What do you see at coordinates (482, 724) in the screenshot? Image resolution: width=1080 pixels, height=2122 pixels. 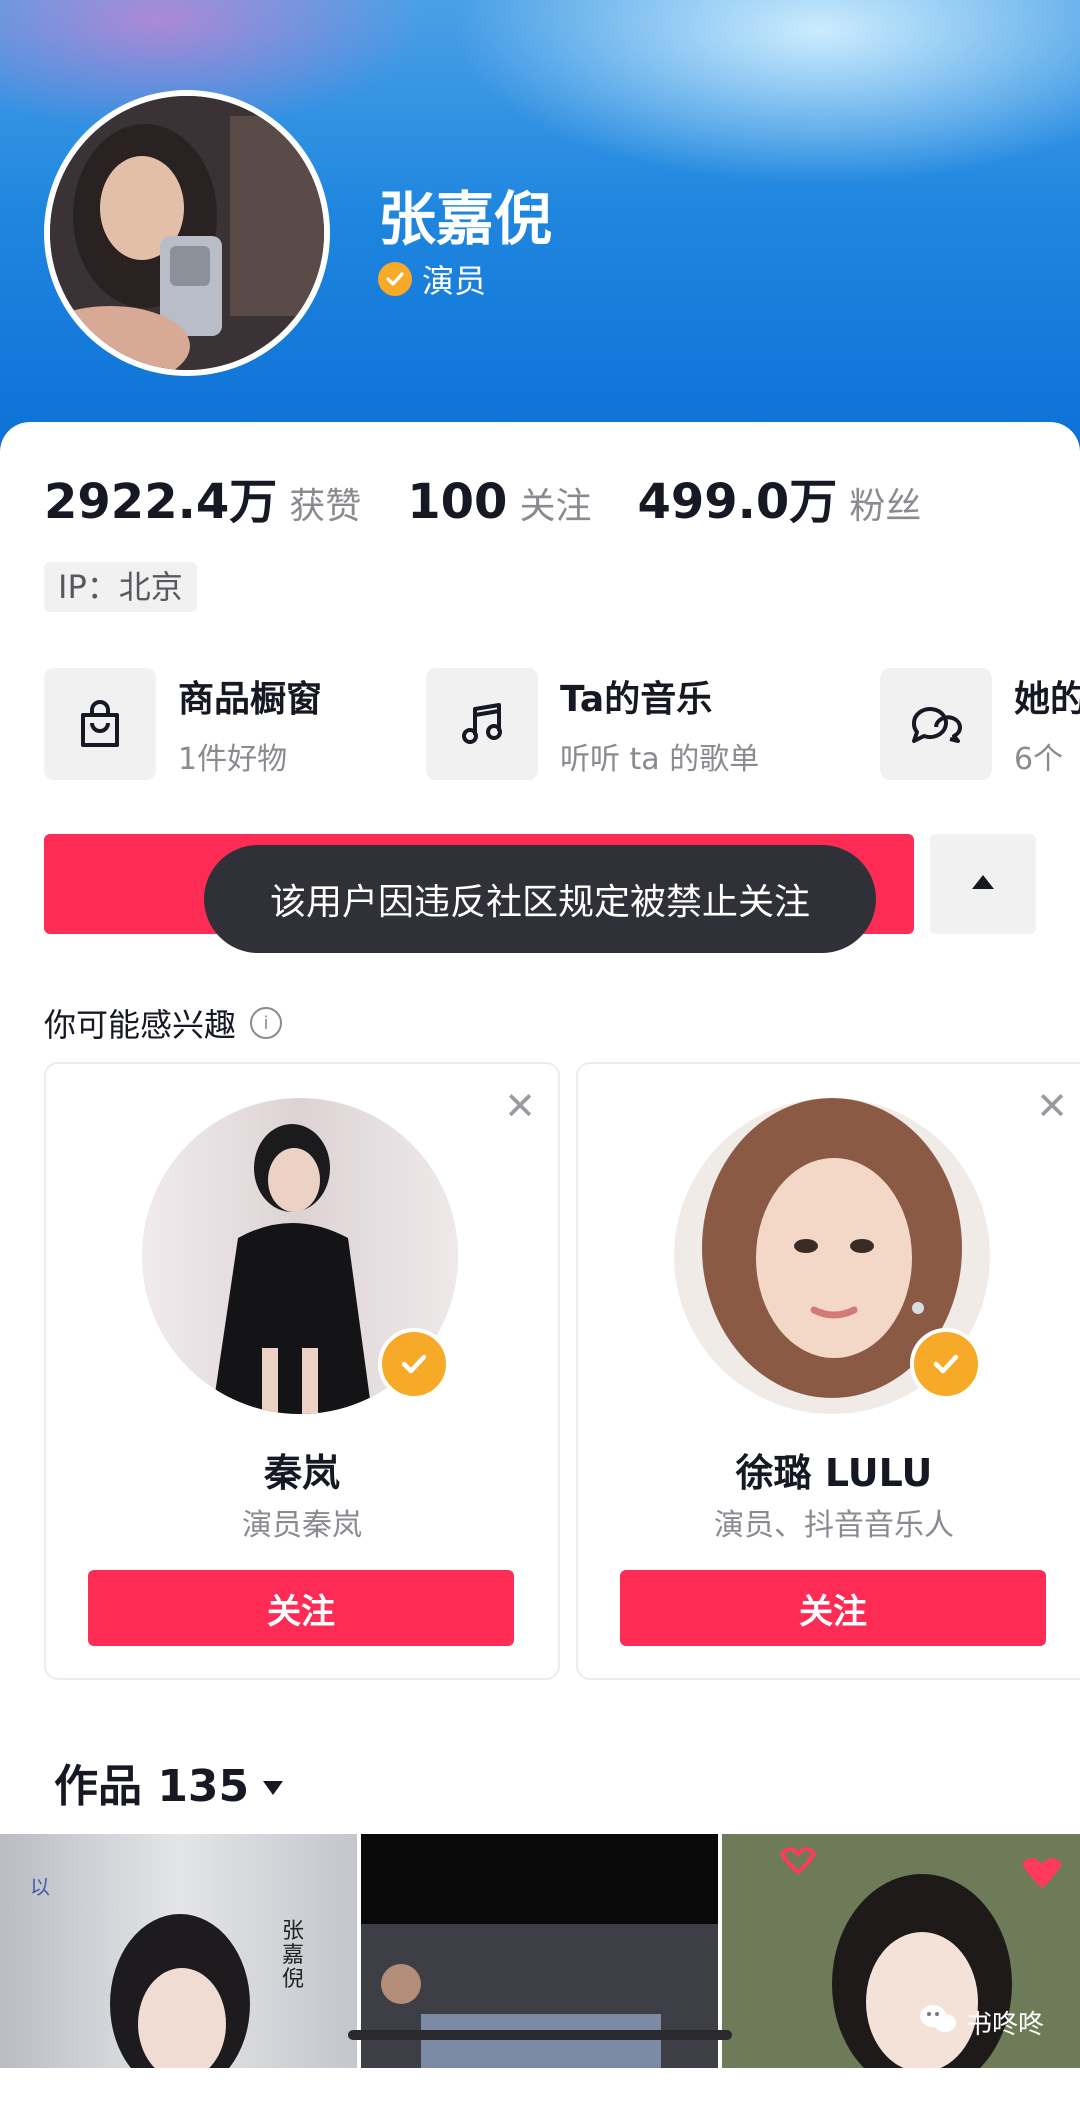 I see `music-note-icon` at bounding box center [482, 724].